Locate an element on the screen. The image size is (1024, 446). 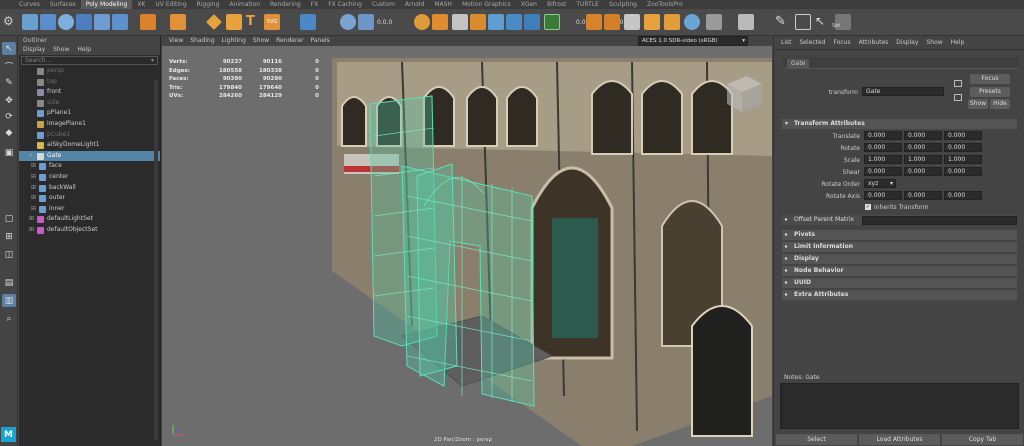
section-uuid: ▸ UUID is located at coordinates (899, 283).